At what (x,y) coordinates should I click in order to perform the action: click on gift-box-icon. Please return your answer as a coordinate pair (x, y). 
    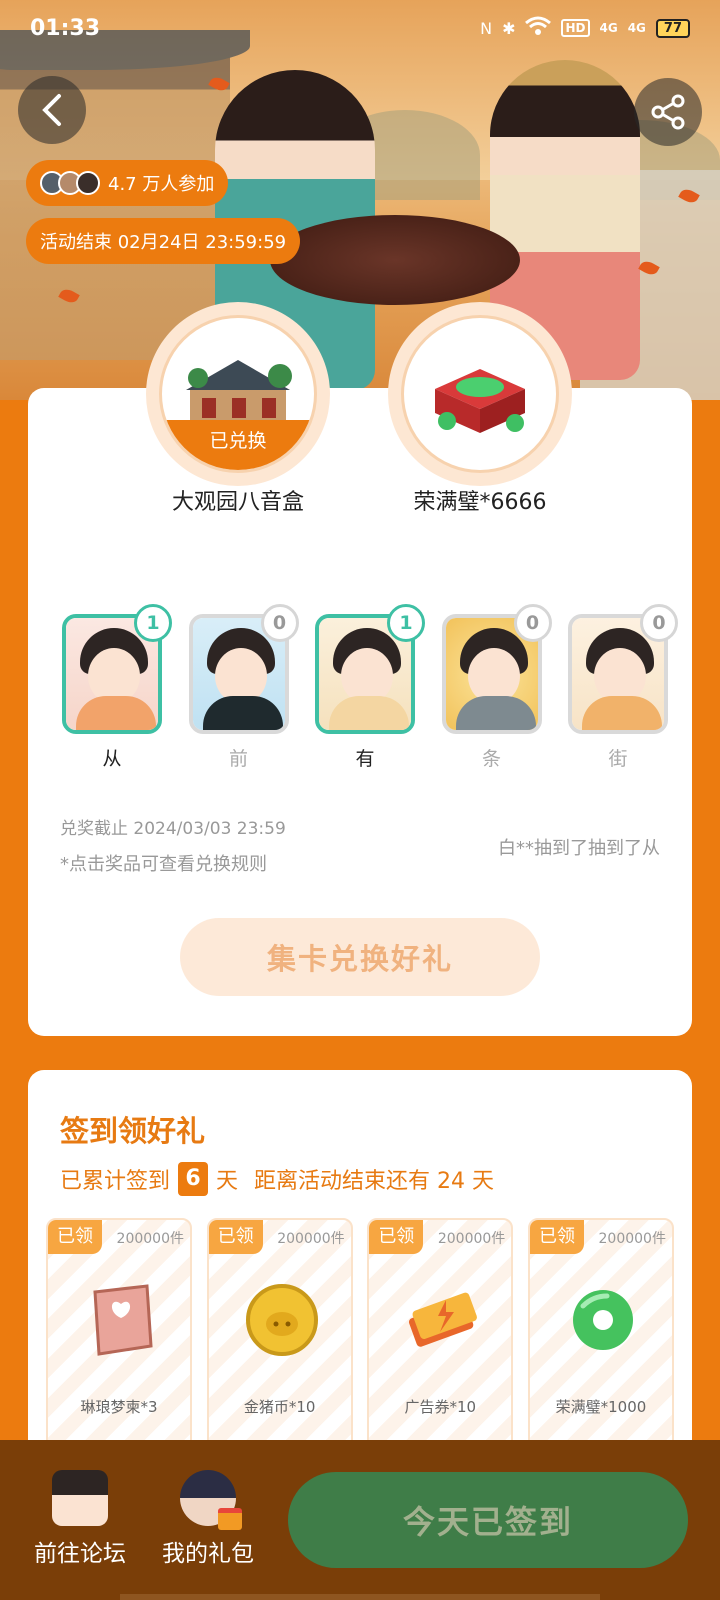
    Looking at the image, I should click on (230, 1519).